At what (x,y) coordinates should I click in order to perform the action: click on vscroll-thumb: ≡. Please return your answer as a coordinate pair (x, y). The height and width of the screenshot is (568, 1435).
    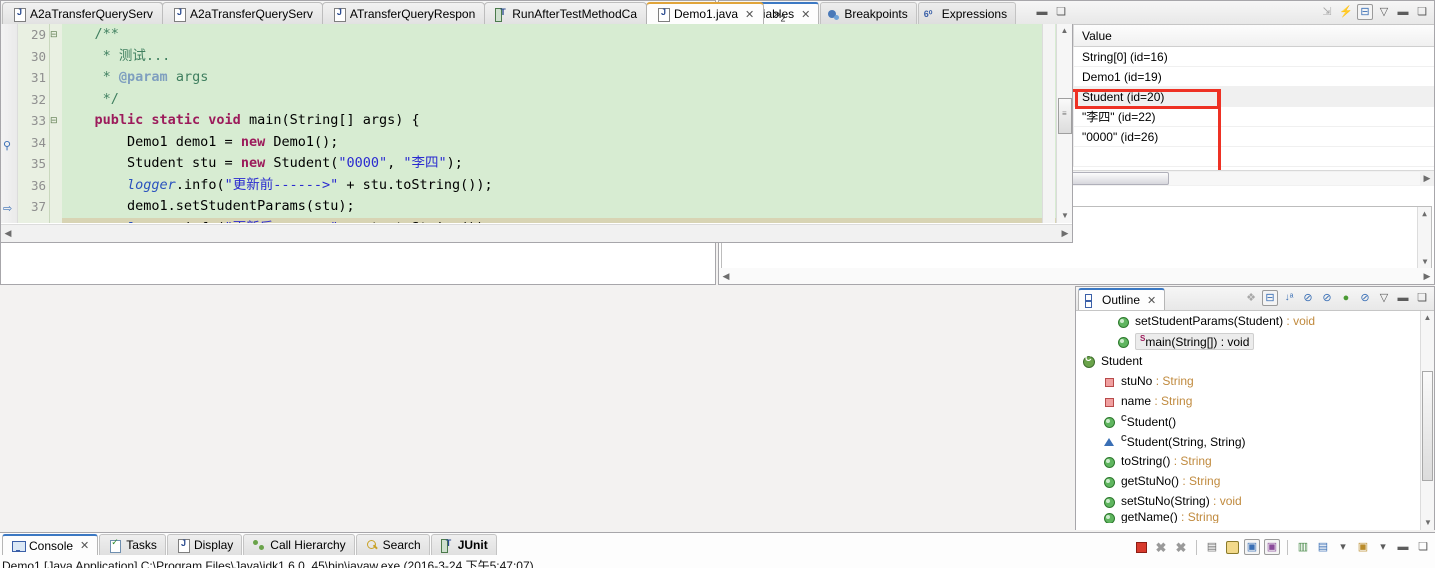
    Looking at the image, I should click on (1065, 116).